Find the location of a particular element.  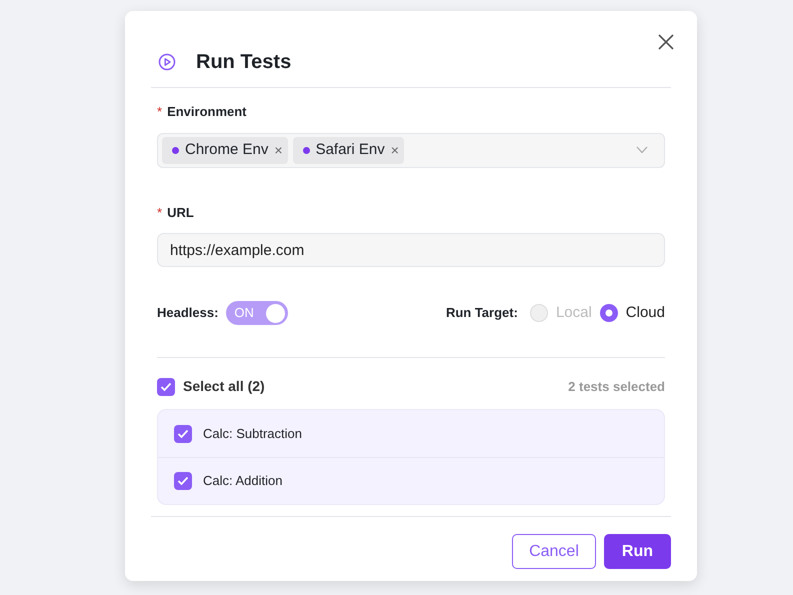

checkbox-label: Select all (2) is located at coordinates (224, 386).